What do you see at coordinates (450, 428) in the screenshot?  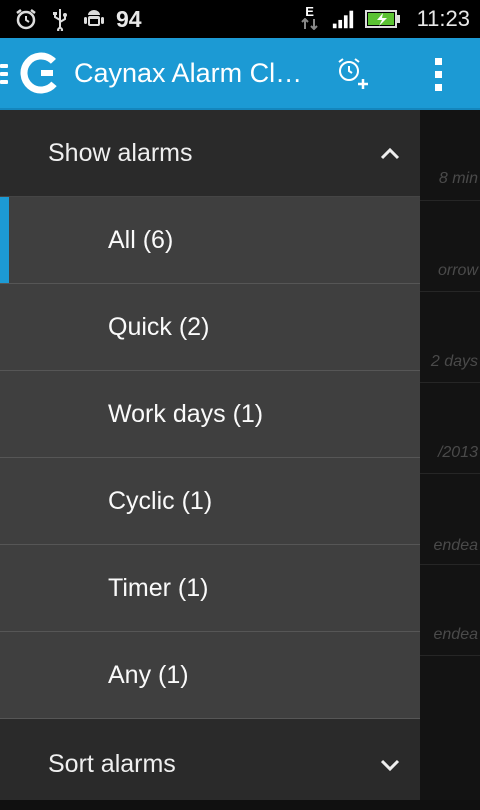 I see `list-item: /2013` at bounding box center [450, 428].